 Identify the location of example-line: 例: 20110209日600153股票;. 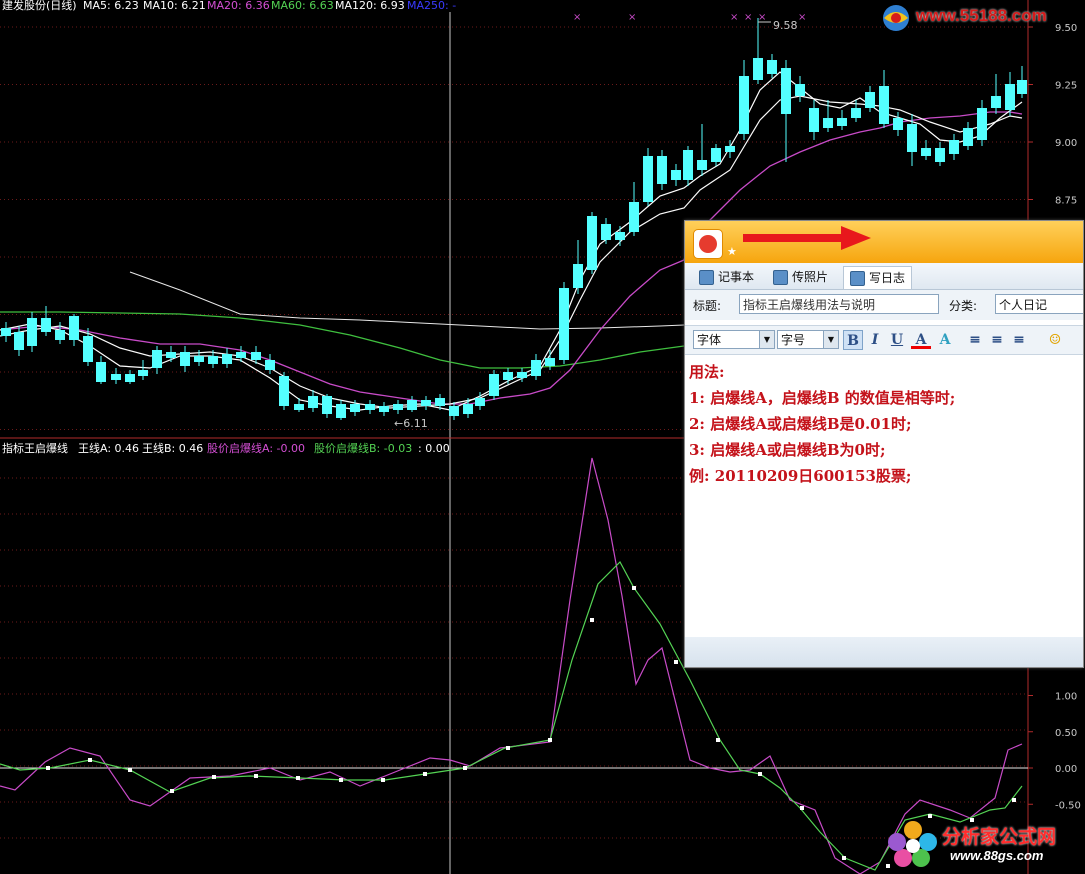
(800, 476).